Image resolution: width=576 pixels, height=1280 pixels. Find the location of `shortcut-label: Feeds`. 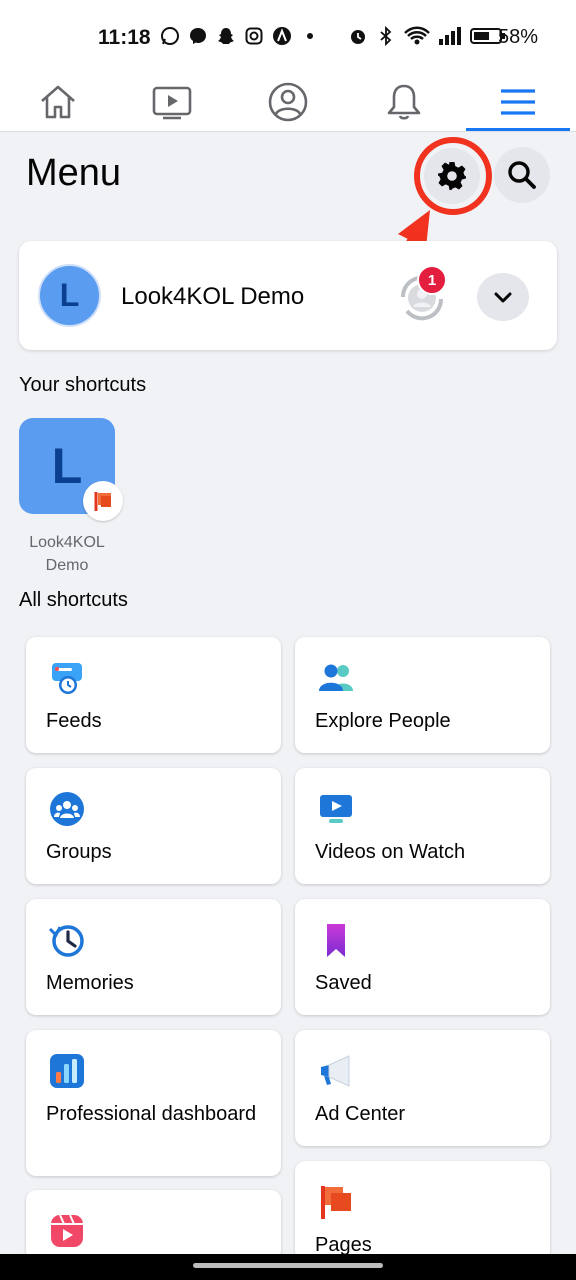

shortcut-label: Feeds is located at coordinates (74, 721).